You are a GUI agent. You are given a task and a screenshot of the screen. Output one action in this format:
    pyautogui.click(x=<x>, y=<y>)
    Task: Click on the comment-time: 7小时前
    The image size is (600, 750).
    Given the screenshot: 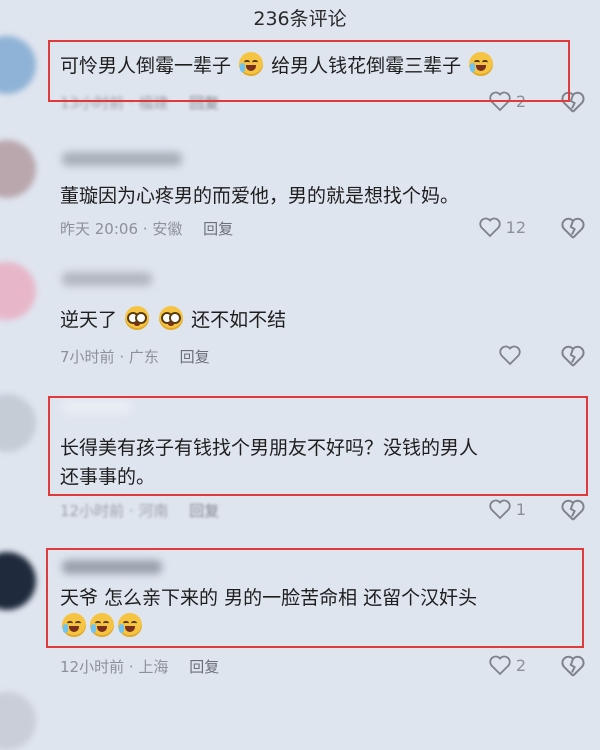 What is the action you would take?
    pyautogui.click(x=87, y=357)
    